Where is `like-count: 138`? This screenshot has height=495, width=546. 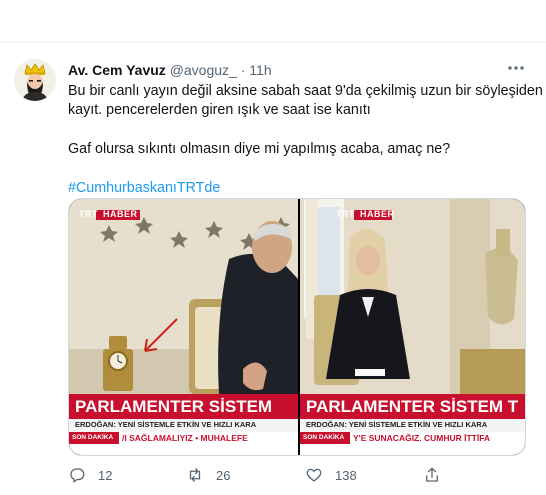 like-count: 138 is located at coordinates (346, 475).